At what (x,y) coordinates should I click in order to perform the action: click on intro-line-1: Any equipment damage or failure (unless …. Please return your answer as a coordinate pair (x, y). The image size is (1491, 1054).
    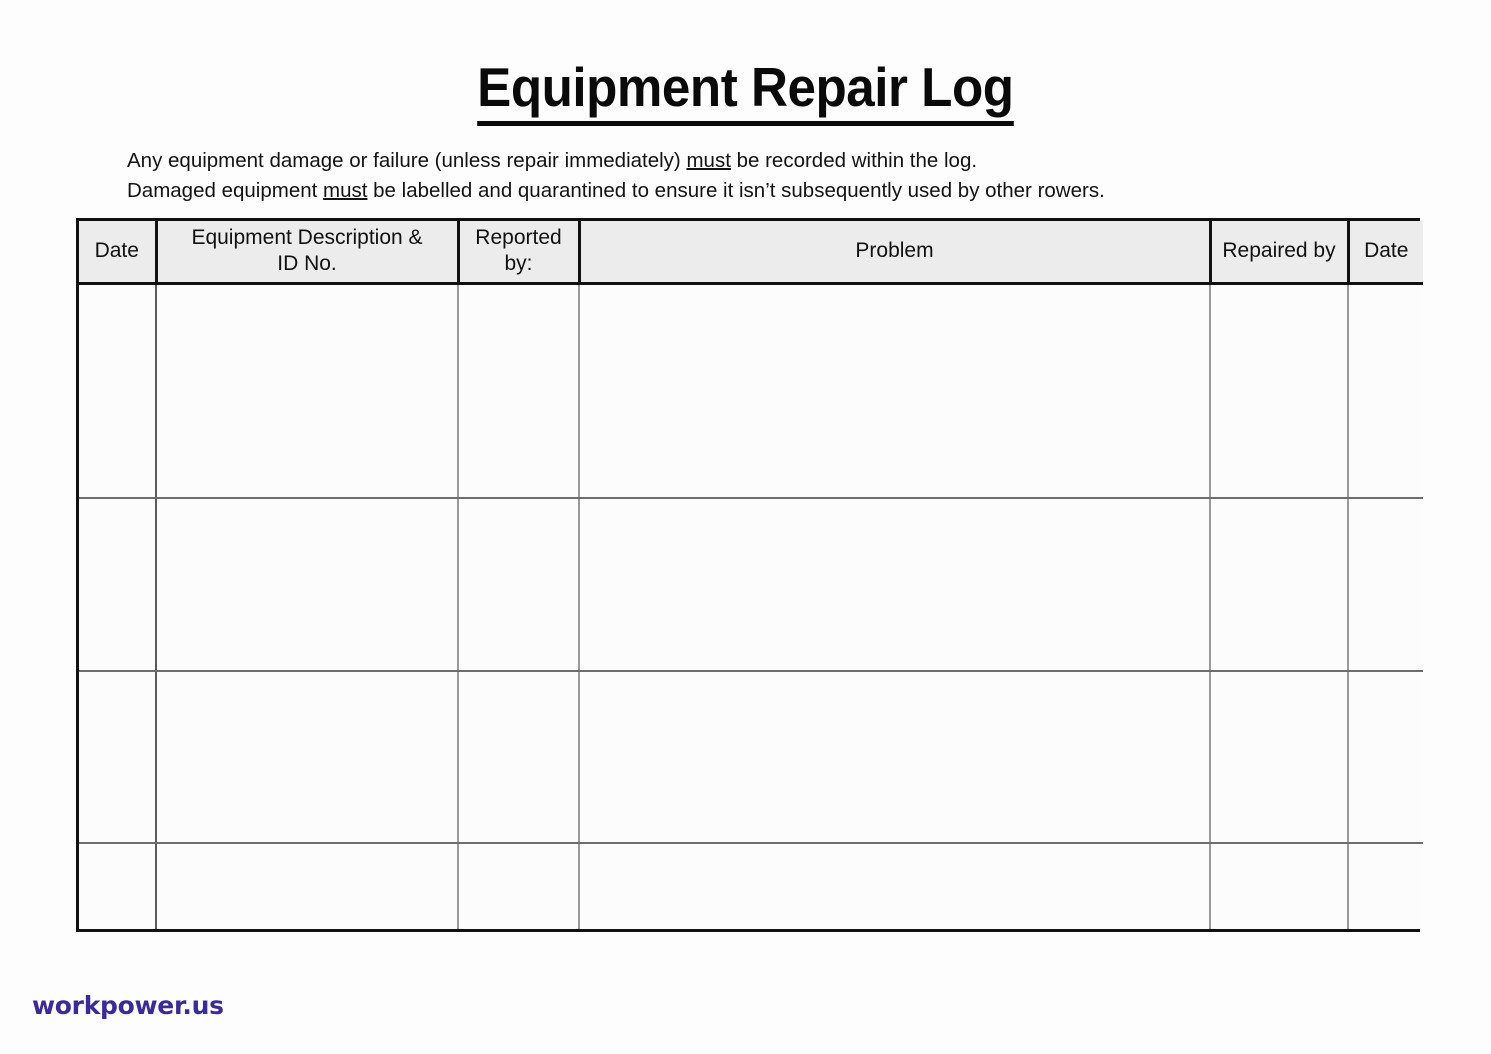
    Looking at the image, I should click on (616, 161).